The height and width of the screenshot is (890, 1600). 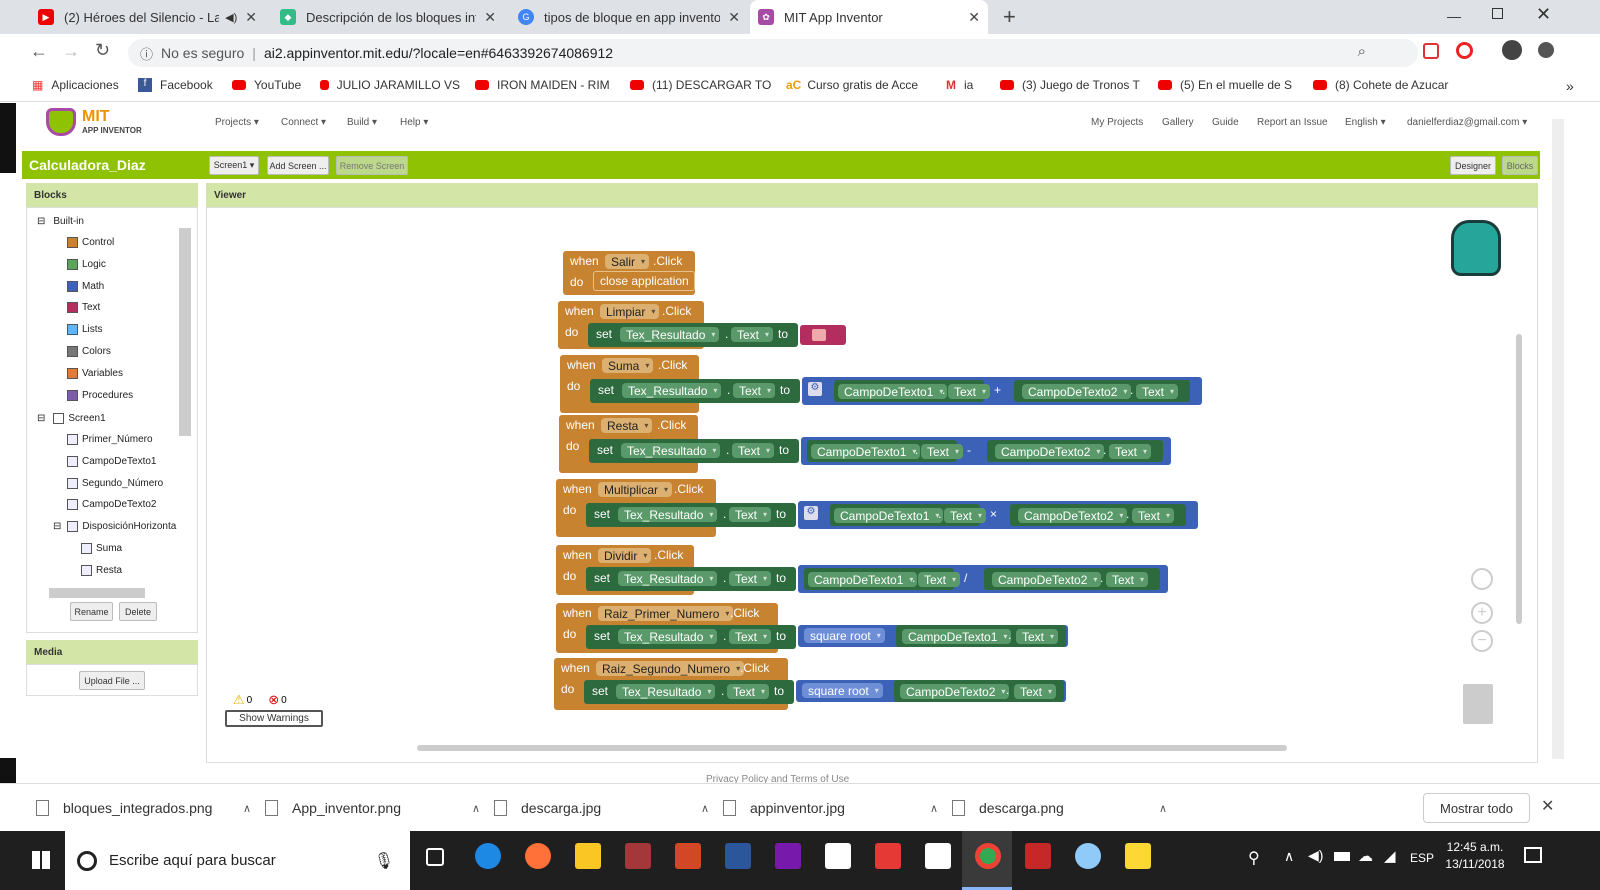 I want to click on new-tab-button: +, so click(x=1009, y=17).